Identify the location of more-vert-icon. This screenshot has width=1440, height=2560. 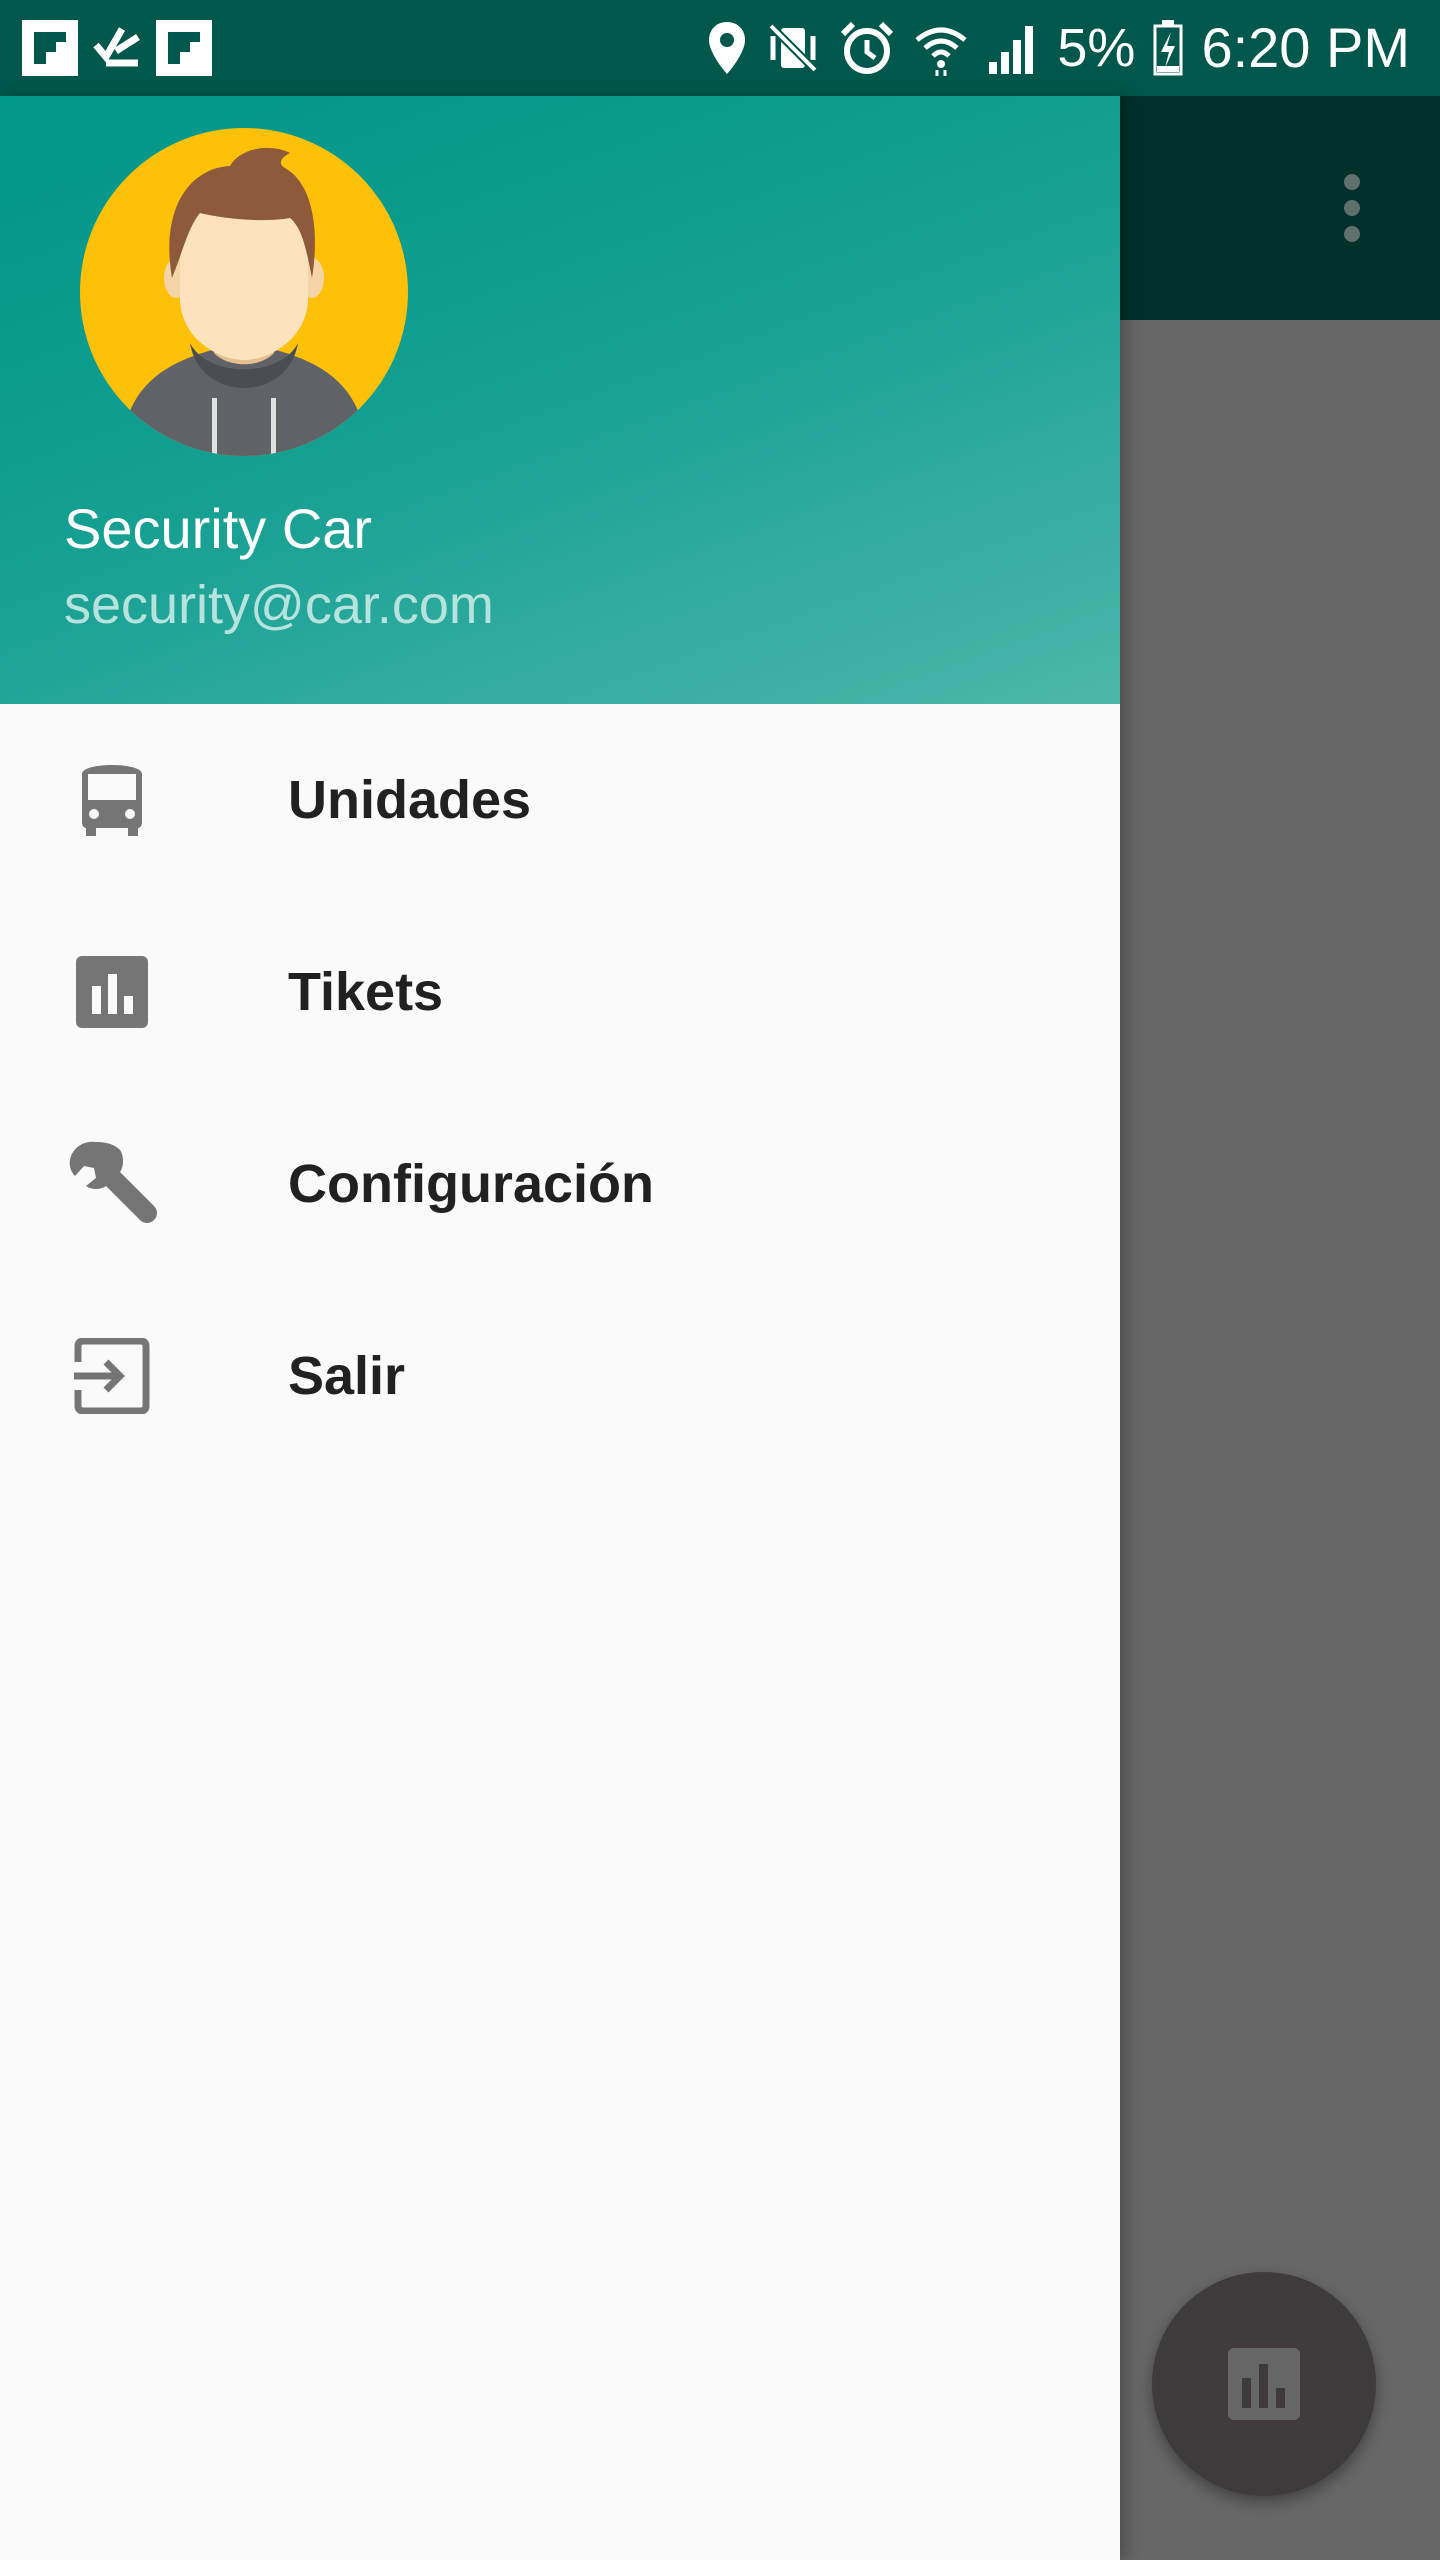
(1352, 213).